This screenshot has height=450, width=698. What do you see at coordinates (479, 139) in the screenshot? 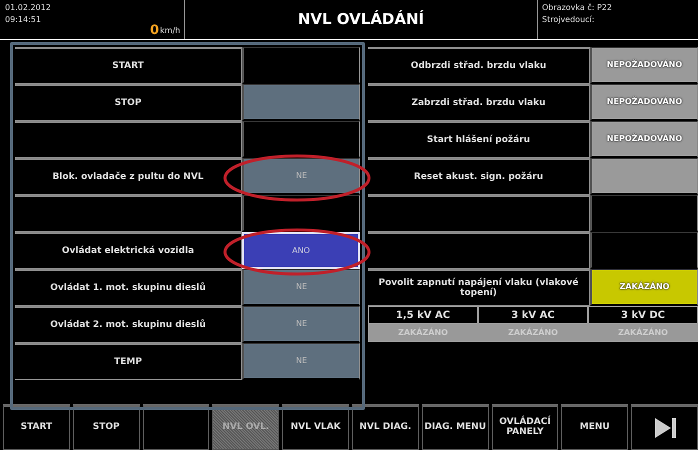
I see `control-label: Start hlášení požáru` at bounding box center [479, 139].